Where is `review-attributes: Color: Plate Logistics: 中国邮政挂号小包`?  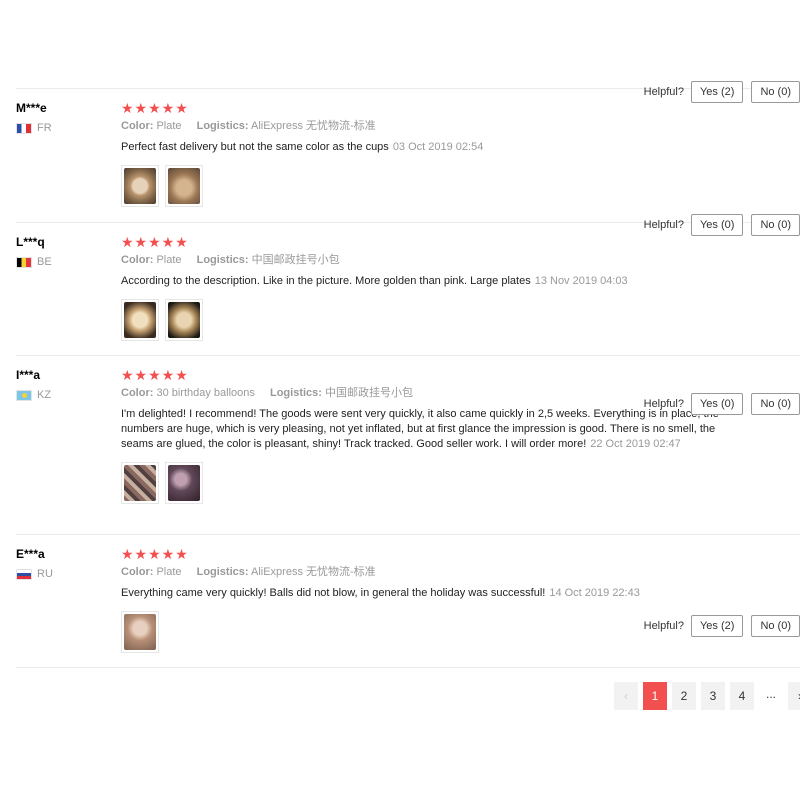
review-attributes: Color: Plate Logistics: 中国邮政挂号小包 is located at coordinates (421, 260).